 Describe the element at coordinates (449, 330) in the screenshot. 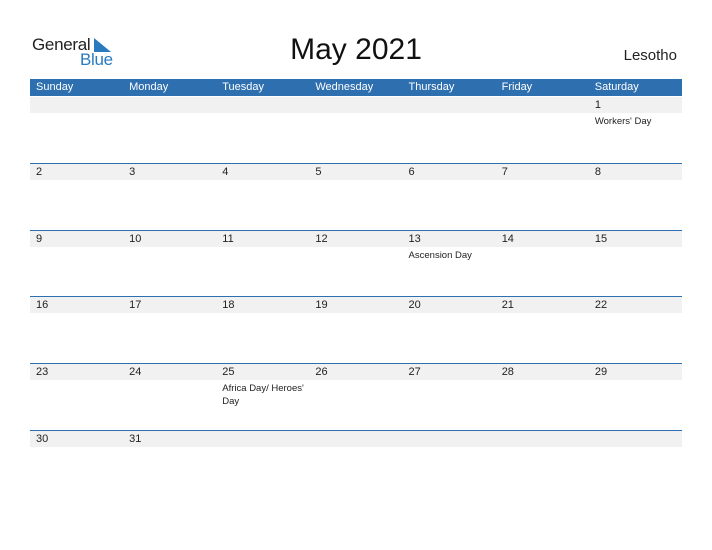

I see `day-cell: 20` at that location.